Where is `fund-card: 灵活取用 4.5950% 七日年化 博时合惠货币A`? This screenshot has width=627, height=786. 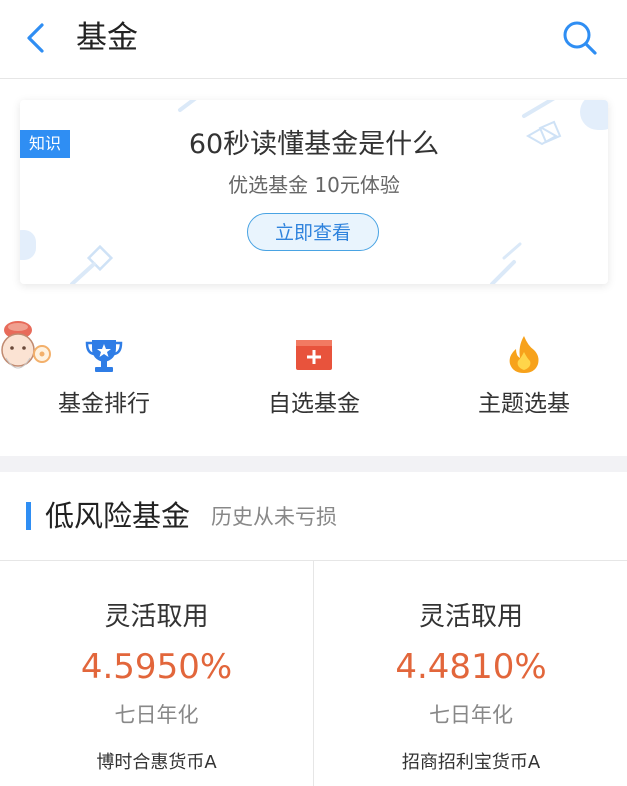 fund-card: 灵活取用 4.5950% 七日年化 博时合惠货币A is located at coordinates (156, 673).